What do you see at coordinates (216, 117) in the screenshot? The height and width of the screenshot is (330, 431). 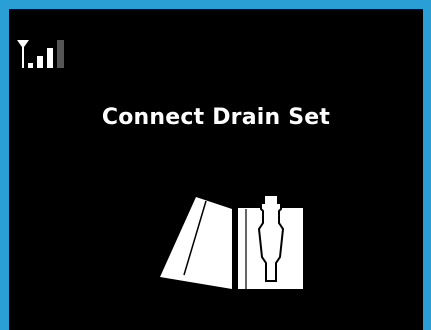 I see `page-title: Connect Drain Set` at bounding box center [216, 117].